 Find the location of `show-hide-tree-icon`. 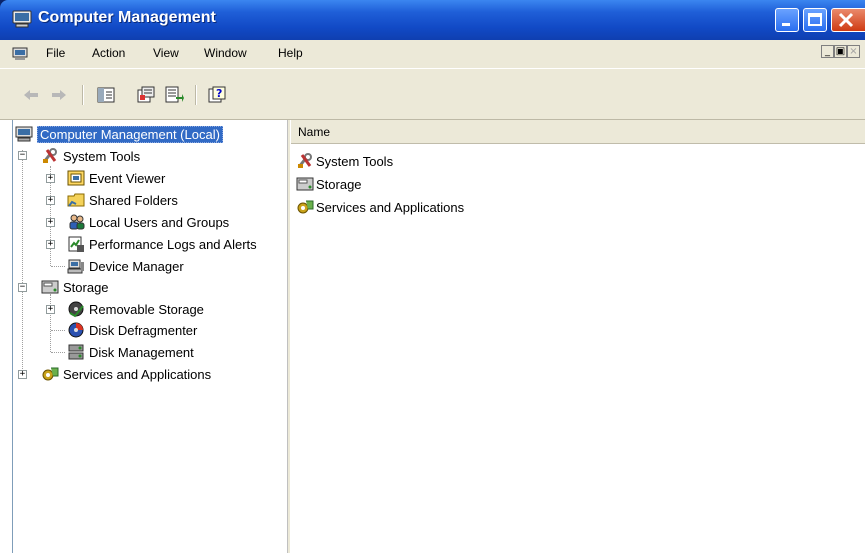

show-hide-tree-icon is located at coordinates (106, 95).